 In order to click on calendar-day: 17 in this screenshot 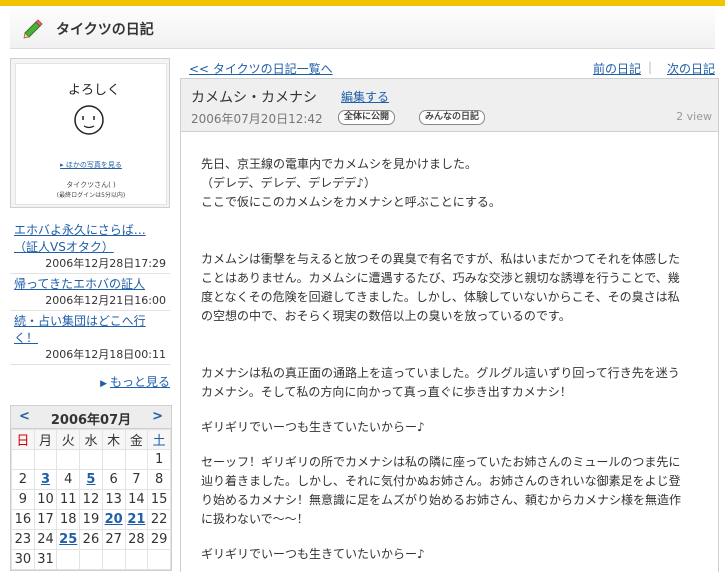, I will do `click(45, 519)`.